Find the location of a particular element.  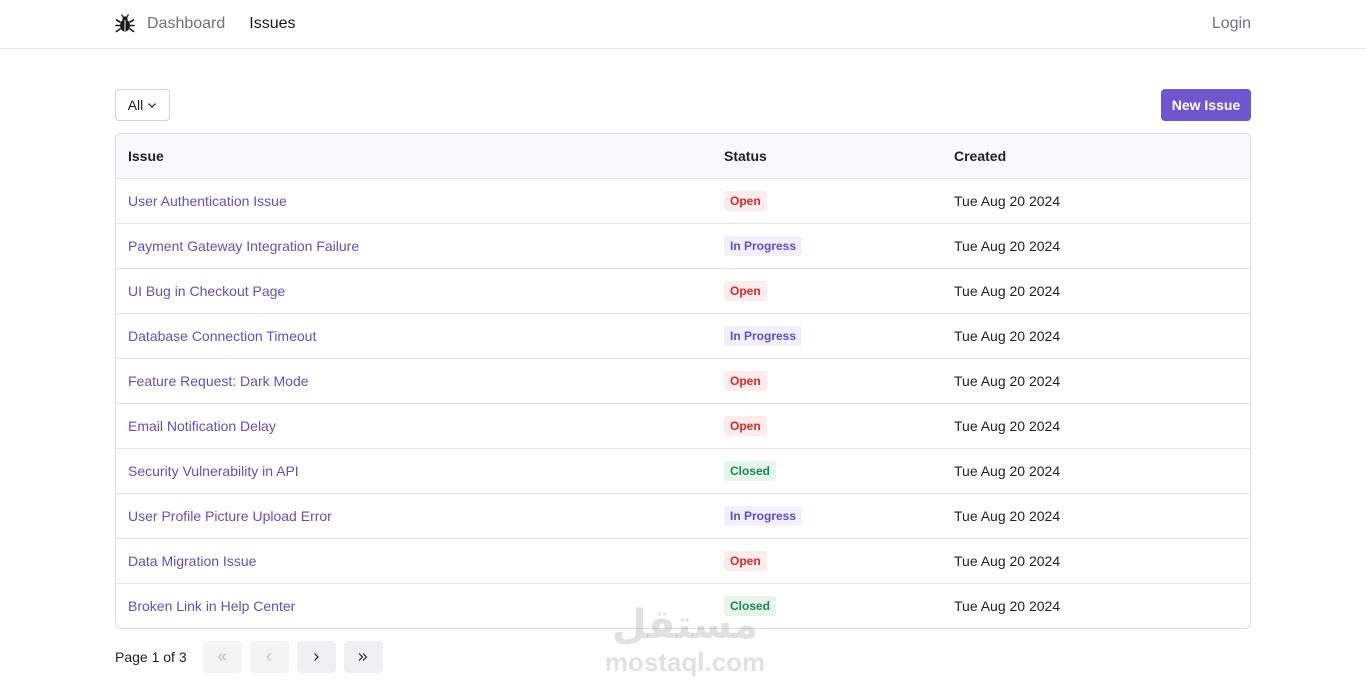

last-page-icon is located at coordinates (363, 657).